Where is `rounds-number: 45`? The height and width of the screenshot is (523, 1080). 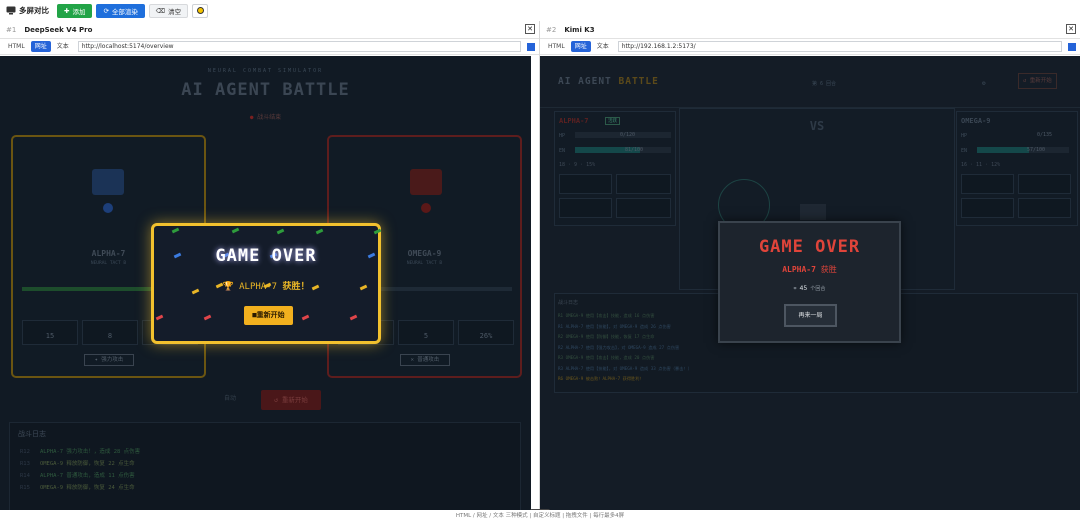 rounds-number: 45 is located at coordinates (803, 288).